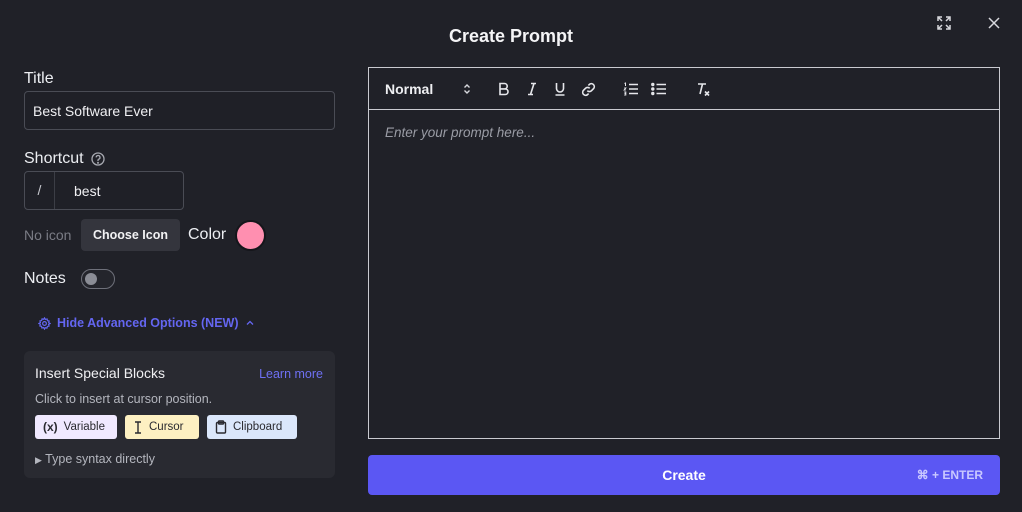  What do you see at coordinates (504, 89) in the screenshot?
I see `bold-icon` at bounding box center [504, 89].